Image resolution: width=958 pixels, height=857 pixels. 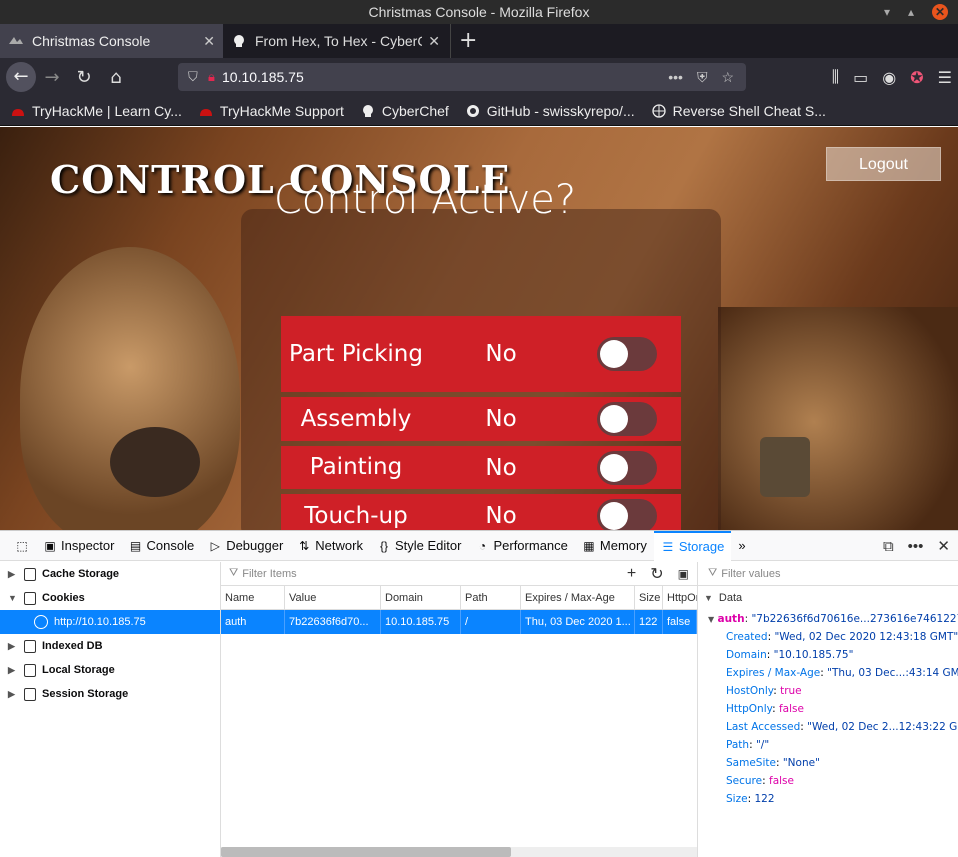 What do you see at coordinates (790, 655) in the screenshot?
I see `data-entry: Domain: "10.10.185.75"` at bounding box center [790, 655].